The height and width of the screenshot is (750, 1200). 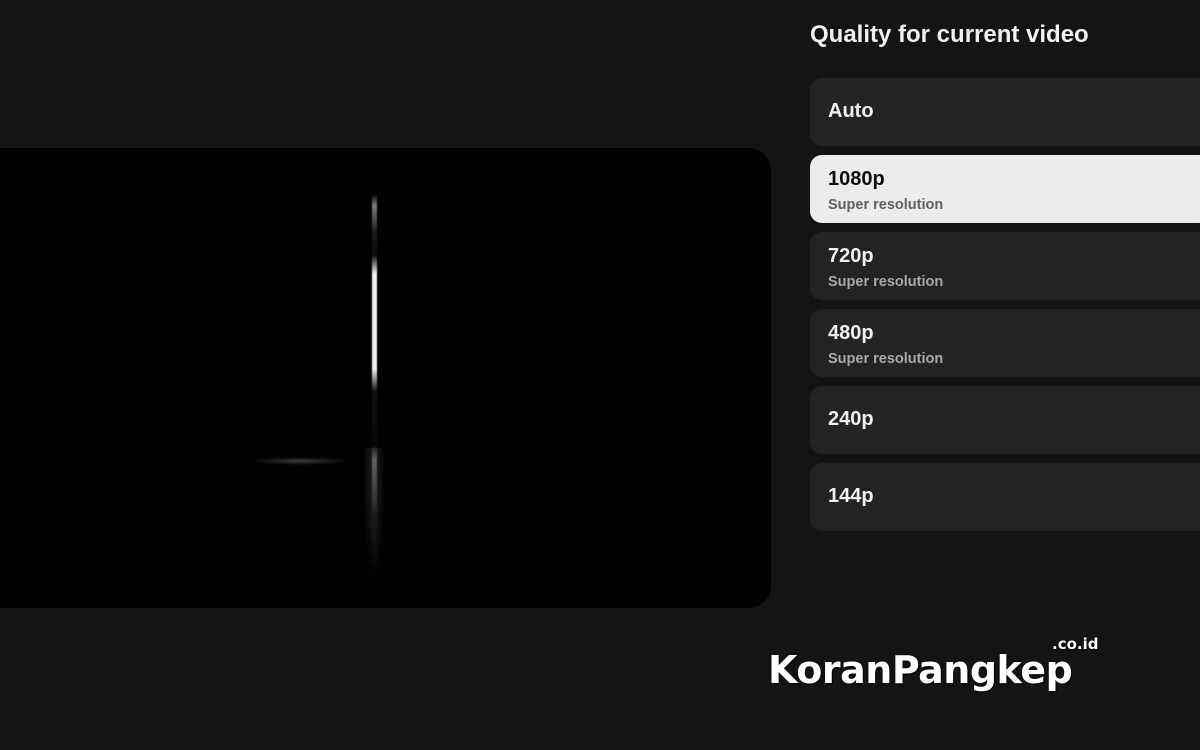 I want to click on quality-option-auto: Auto, so click(x=1005, y=112).